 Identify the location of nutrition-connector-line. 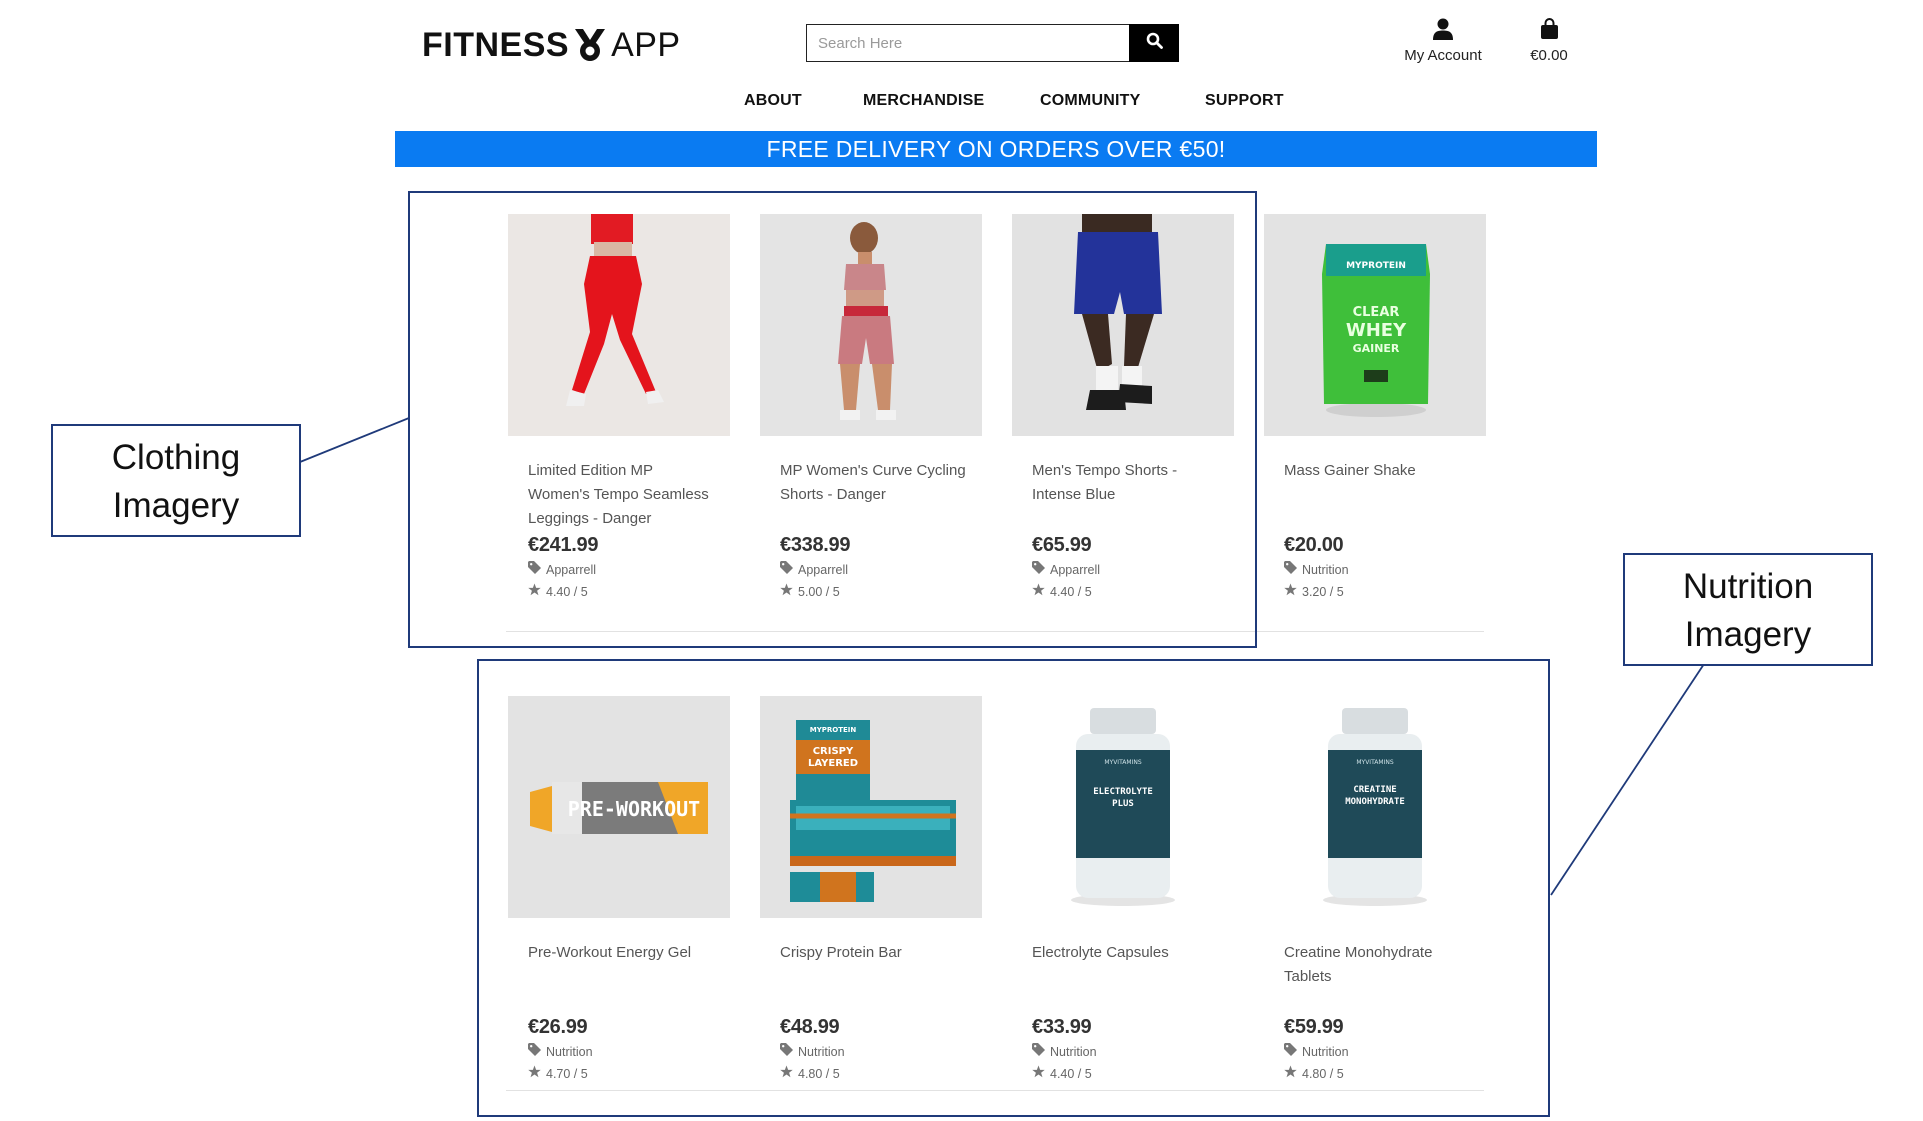
(1627, 779).